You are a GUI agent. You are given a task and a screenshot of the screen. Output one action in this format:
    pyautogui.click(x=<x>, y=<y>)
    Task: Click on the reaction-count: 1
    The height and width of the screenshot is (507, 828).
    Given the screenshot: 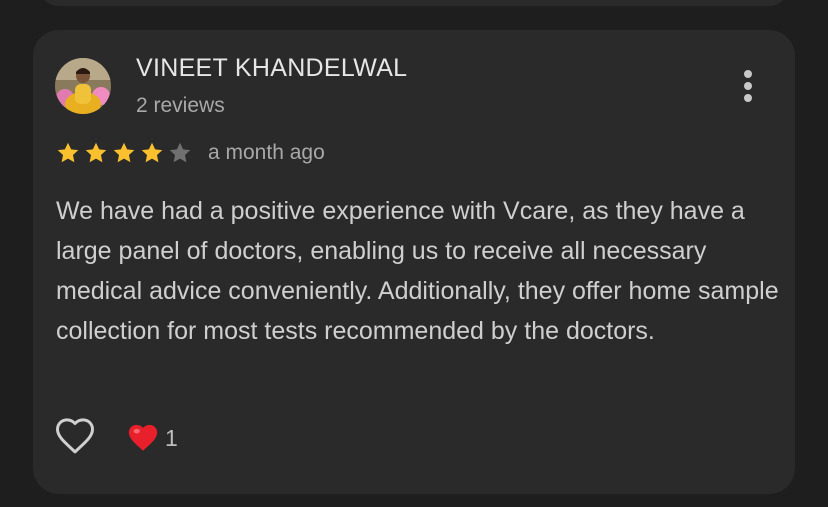 What is the action you would take?
    pyautogui.click(x=171, y=437)
    